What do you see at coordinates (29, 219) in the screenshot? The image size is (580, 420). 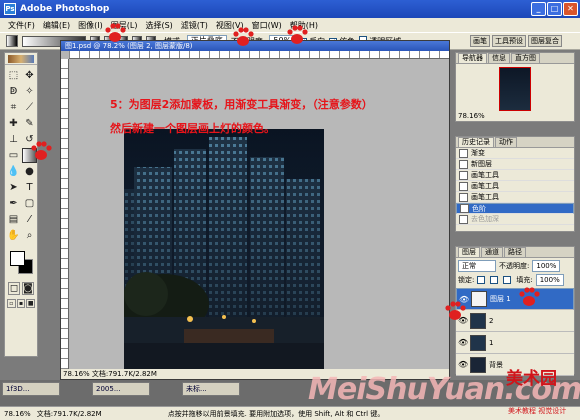 I see `eyedropper-tool-icon: ⁄` at bounding box center [29, 219].